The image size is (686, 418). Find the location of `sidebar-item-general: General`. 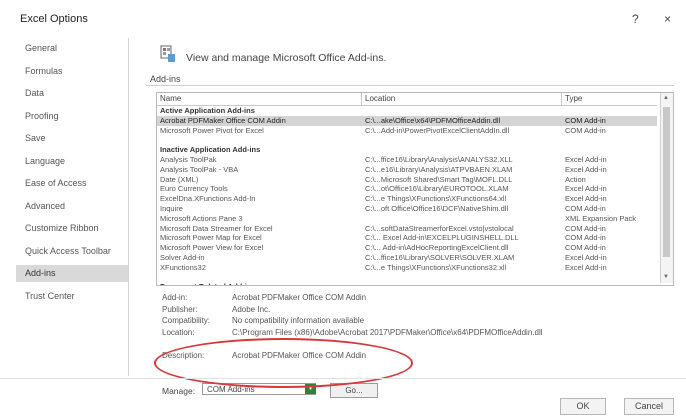

sidebar-item-general: General is located at coordinates (72, 48).